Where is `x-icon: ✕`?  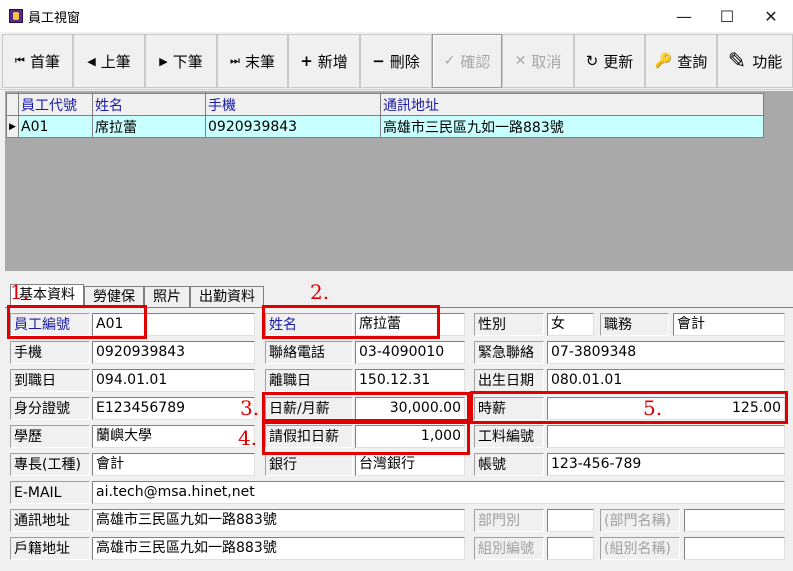
x-icon: ✕ is located at coordinates (520, 61).